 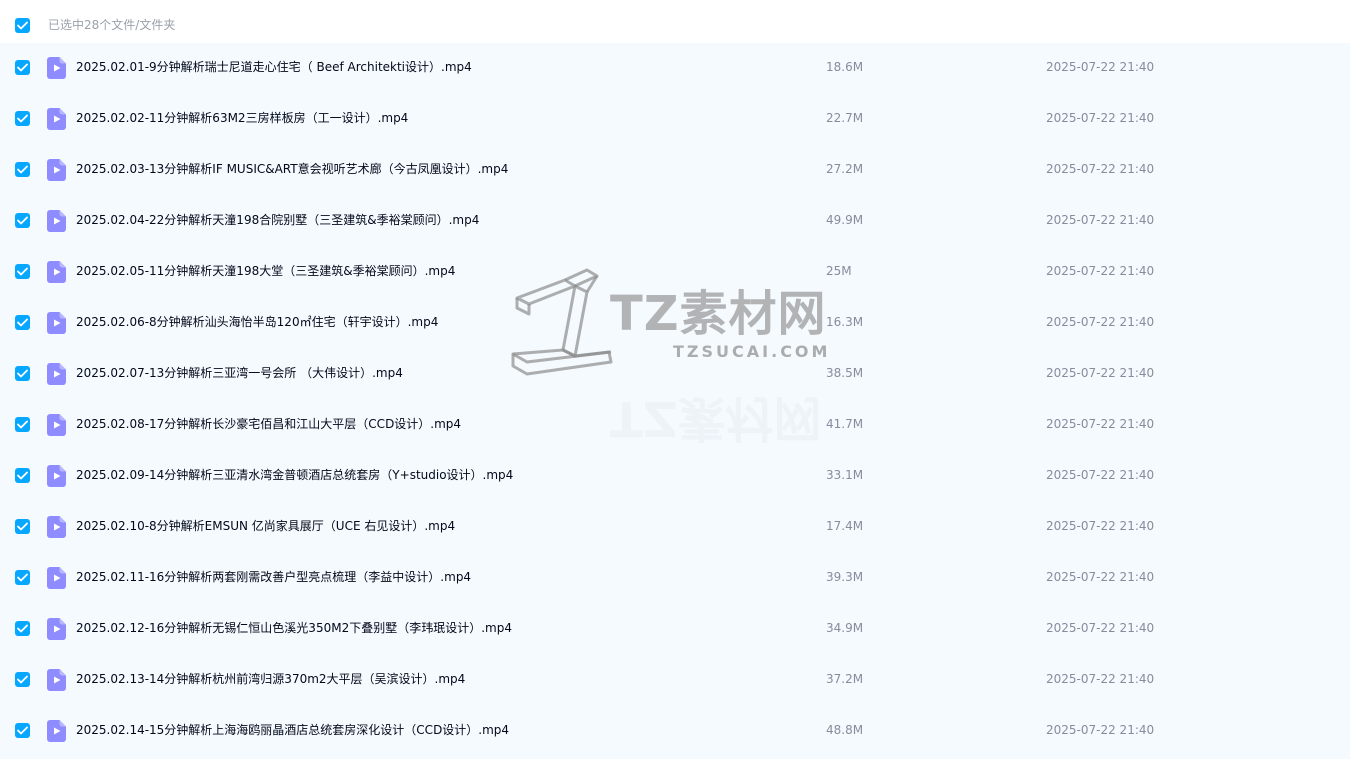 What do you see at coordinates (839, 271) in the screenshot?
I see `file-size: 25M` at bounding box center [839, 271].